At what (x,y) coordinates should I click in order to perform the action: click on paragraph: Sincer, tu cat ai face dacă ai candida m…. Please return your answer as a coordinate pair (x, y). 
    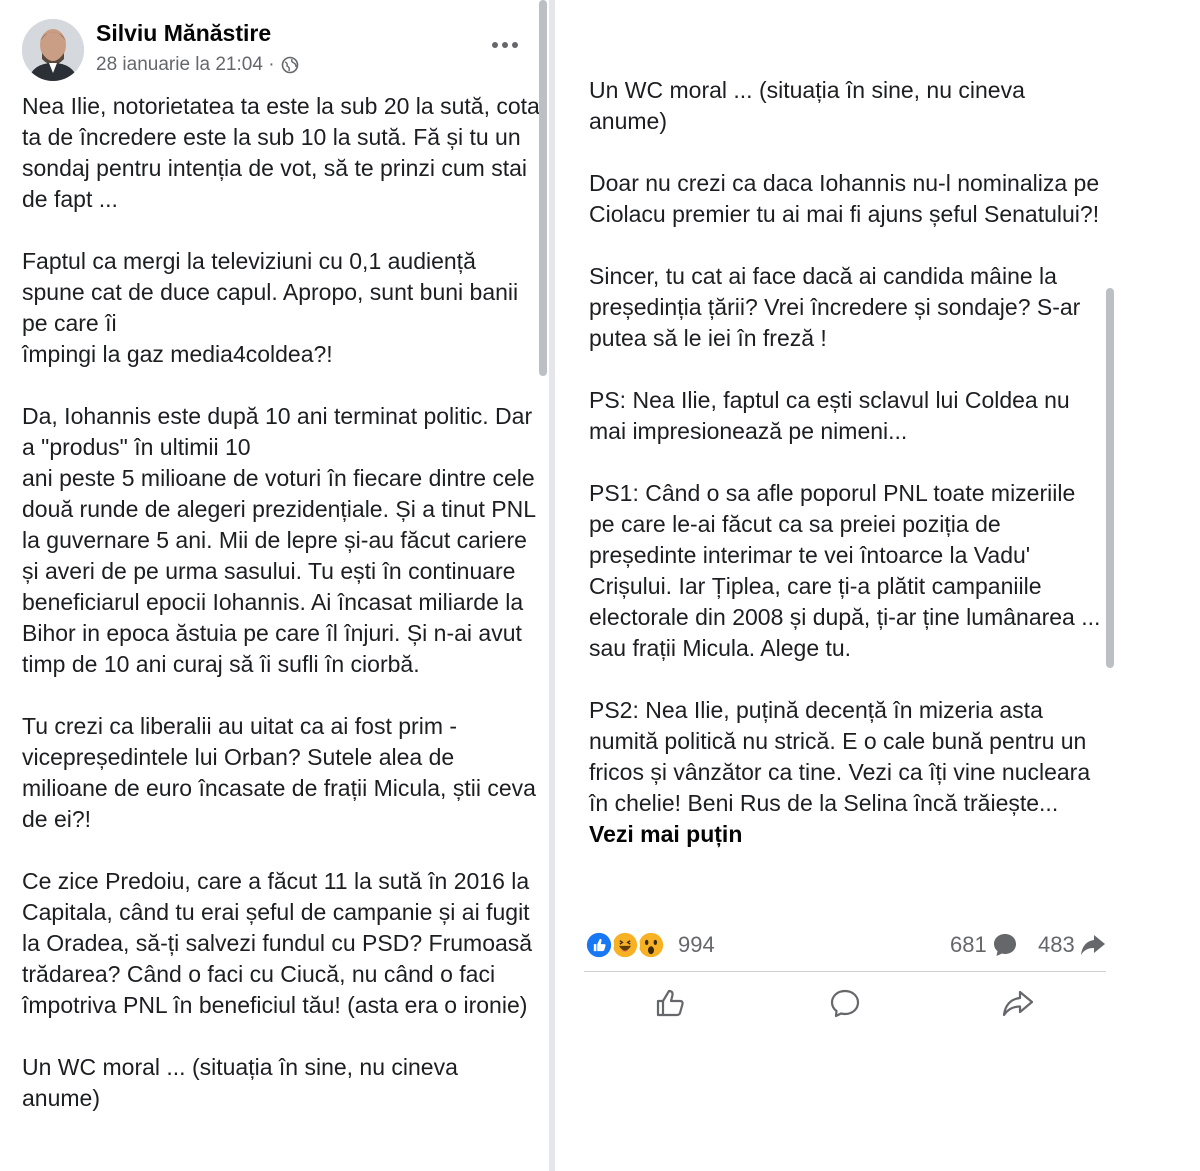
    Looking at the image, I should click on (835, 307).